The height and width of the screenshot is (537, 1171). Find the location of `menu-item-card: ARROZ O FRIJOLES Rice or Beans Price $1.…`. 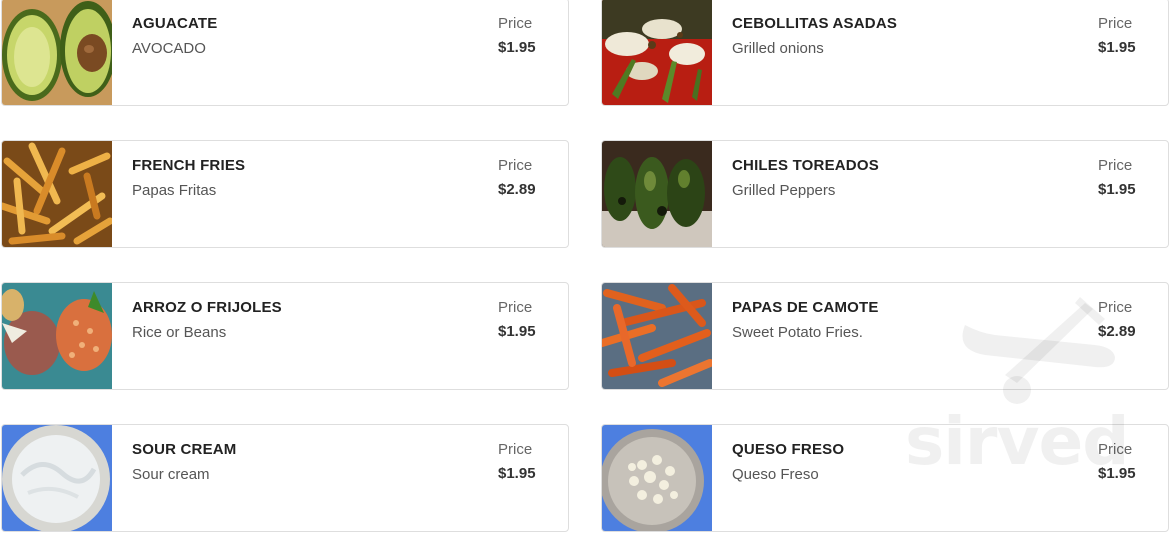

menu-item-card: ARROZ O FRIJOLES Rice or Beans Price $1.… is located at coordinates (285, 336).